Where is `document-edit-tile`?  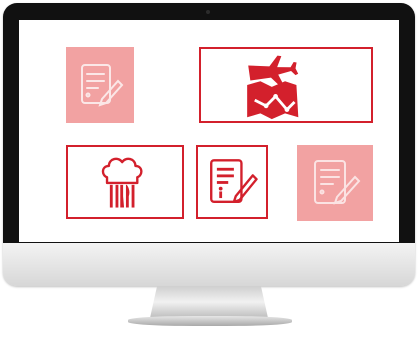
document-edit-tile is located at coordinates (100, 85).